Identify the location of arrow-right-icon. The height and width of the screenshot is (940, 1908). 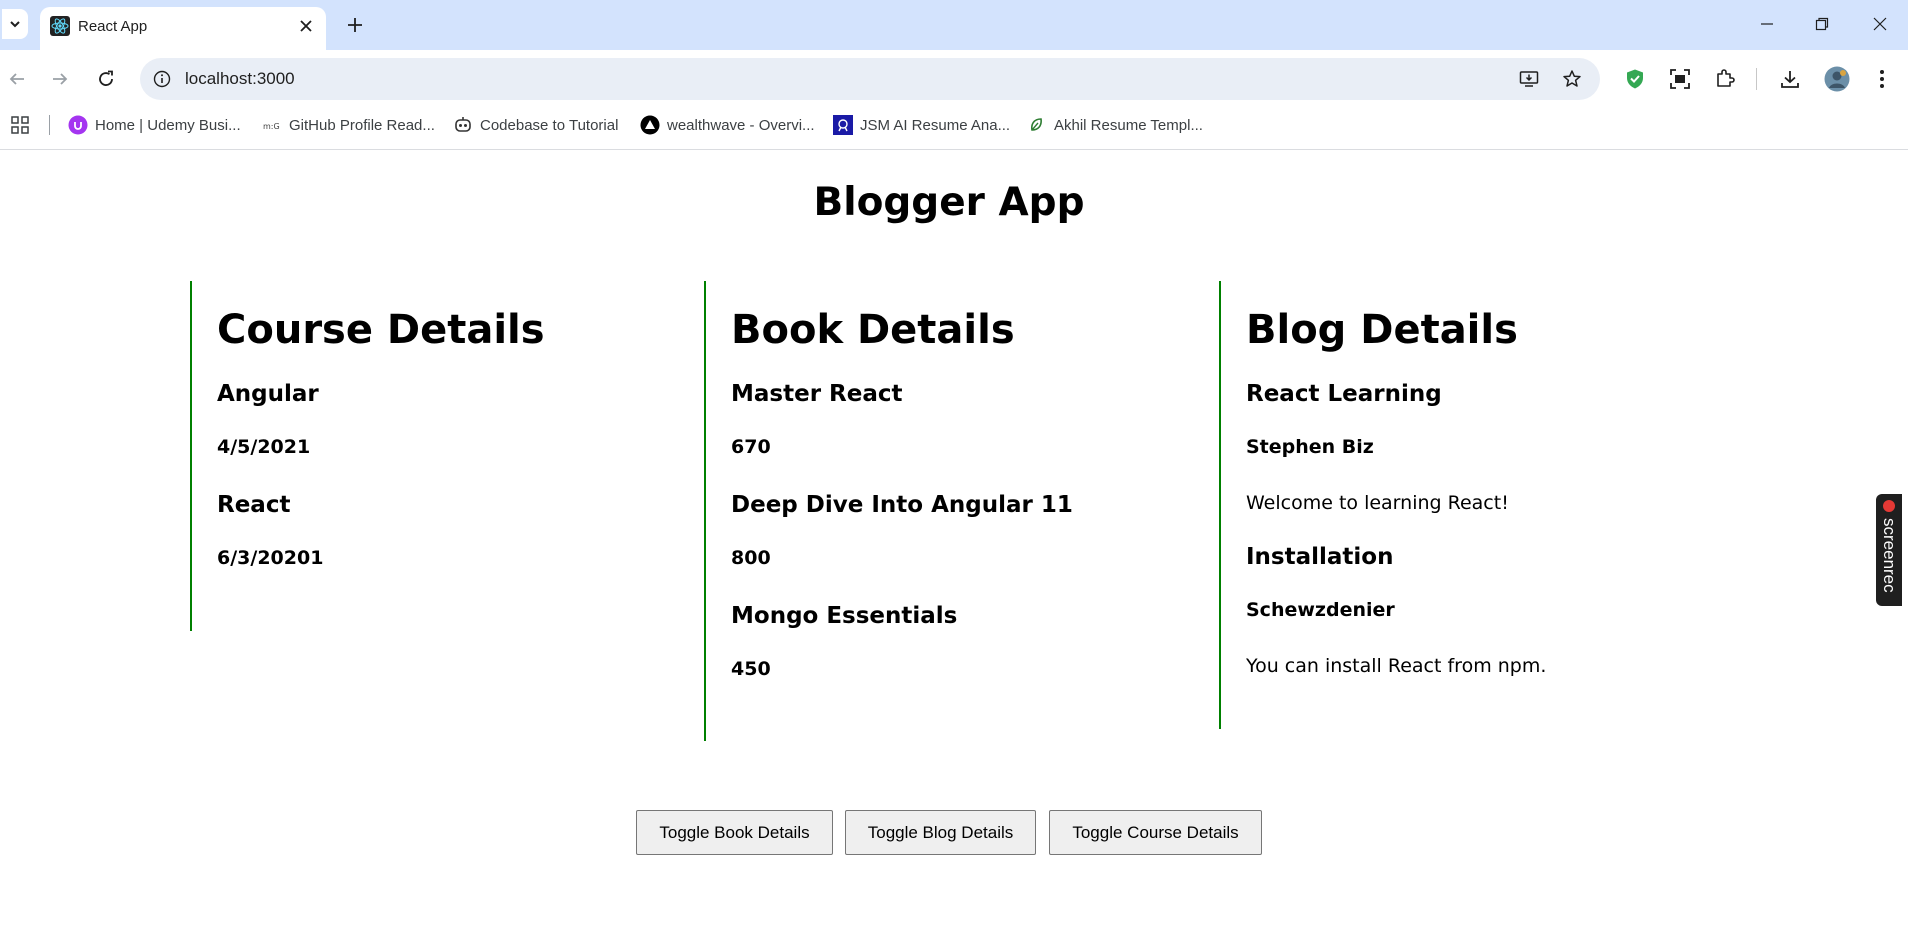
(60, 79).